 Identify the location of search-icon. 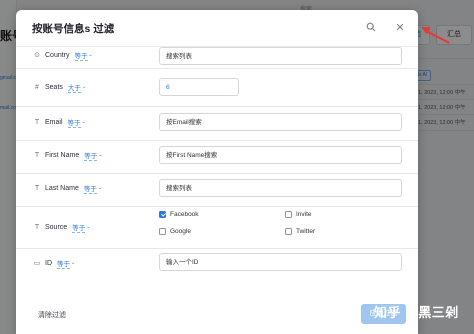
(371, 28).